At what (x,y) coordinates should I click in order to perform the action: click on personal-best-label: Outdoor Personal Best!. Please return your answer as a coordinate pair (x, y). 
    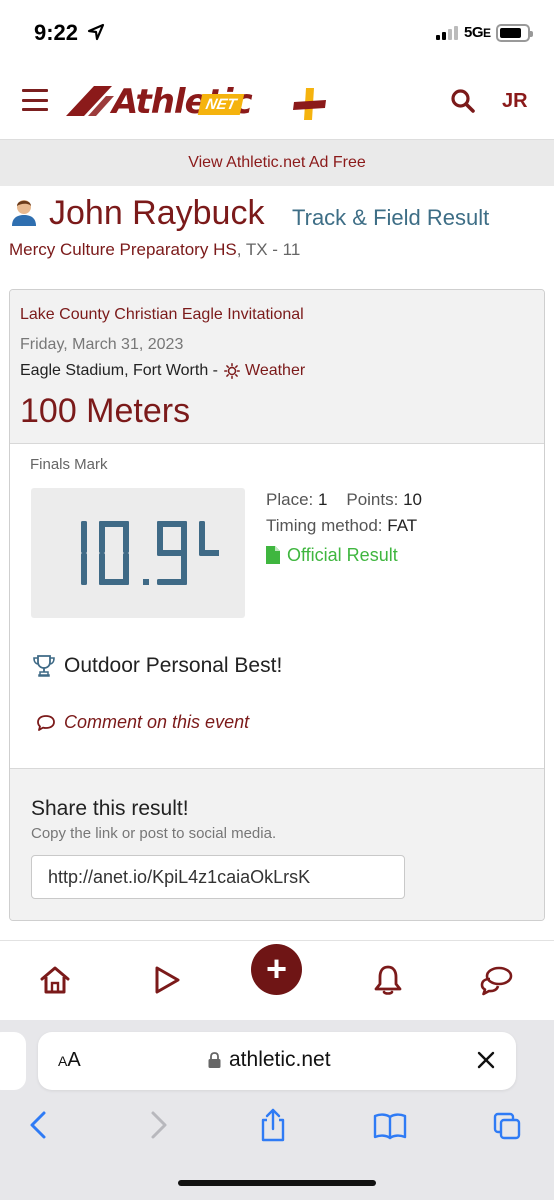
    Looking at the image, I should click on (173, 665).